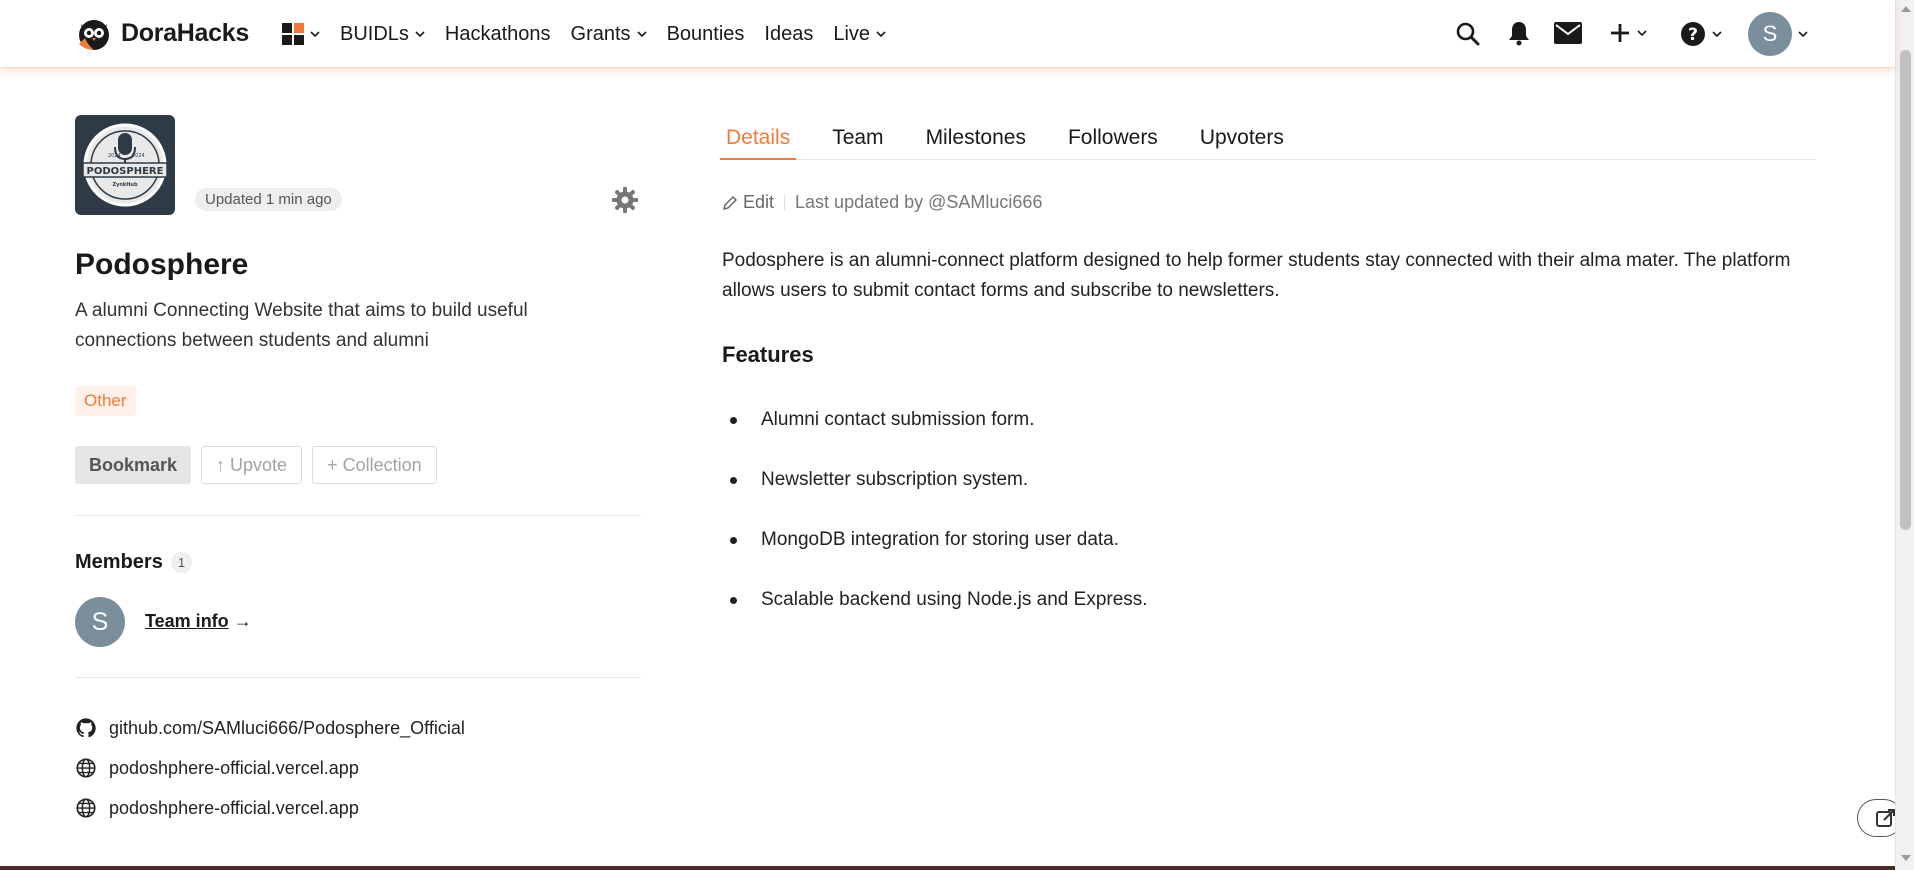 This screenshot has height=870, width=1914. I want to click on tab-milestones: Milestones, so click(976, 141).